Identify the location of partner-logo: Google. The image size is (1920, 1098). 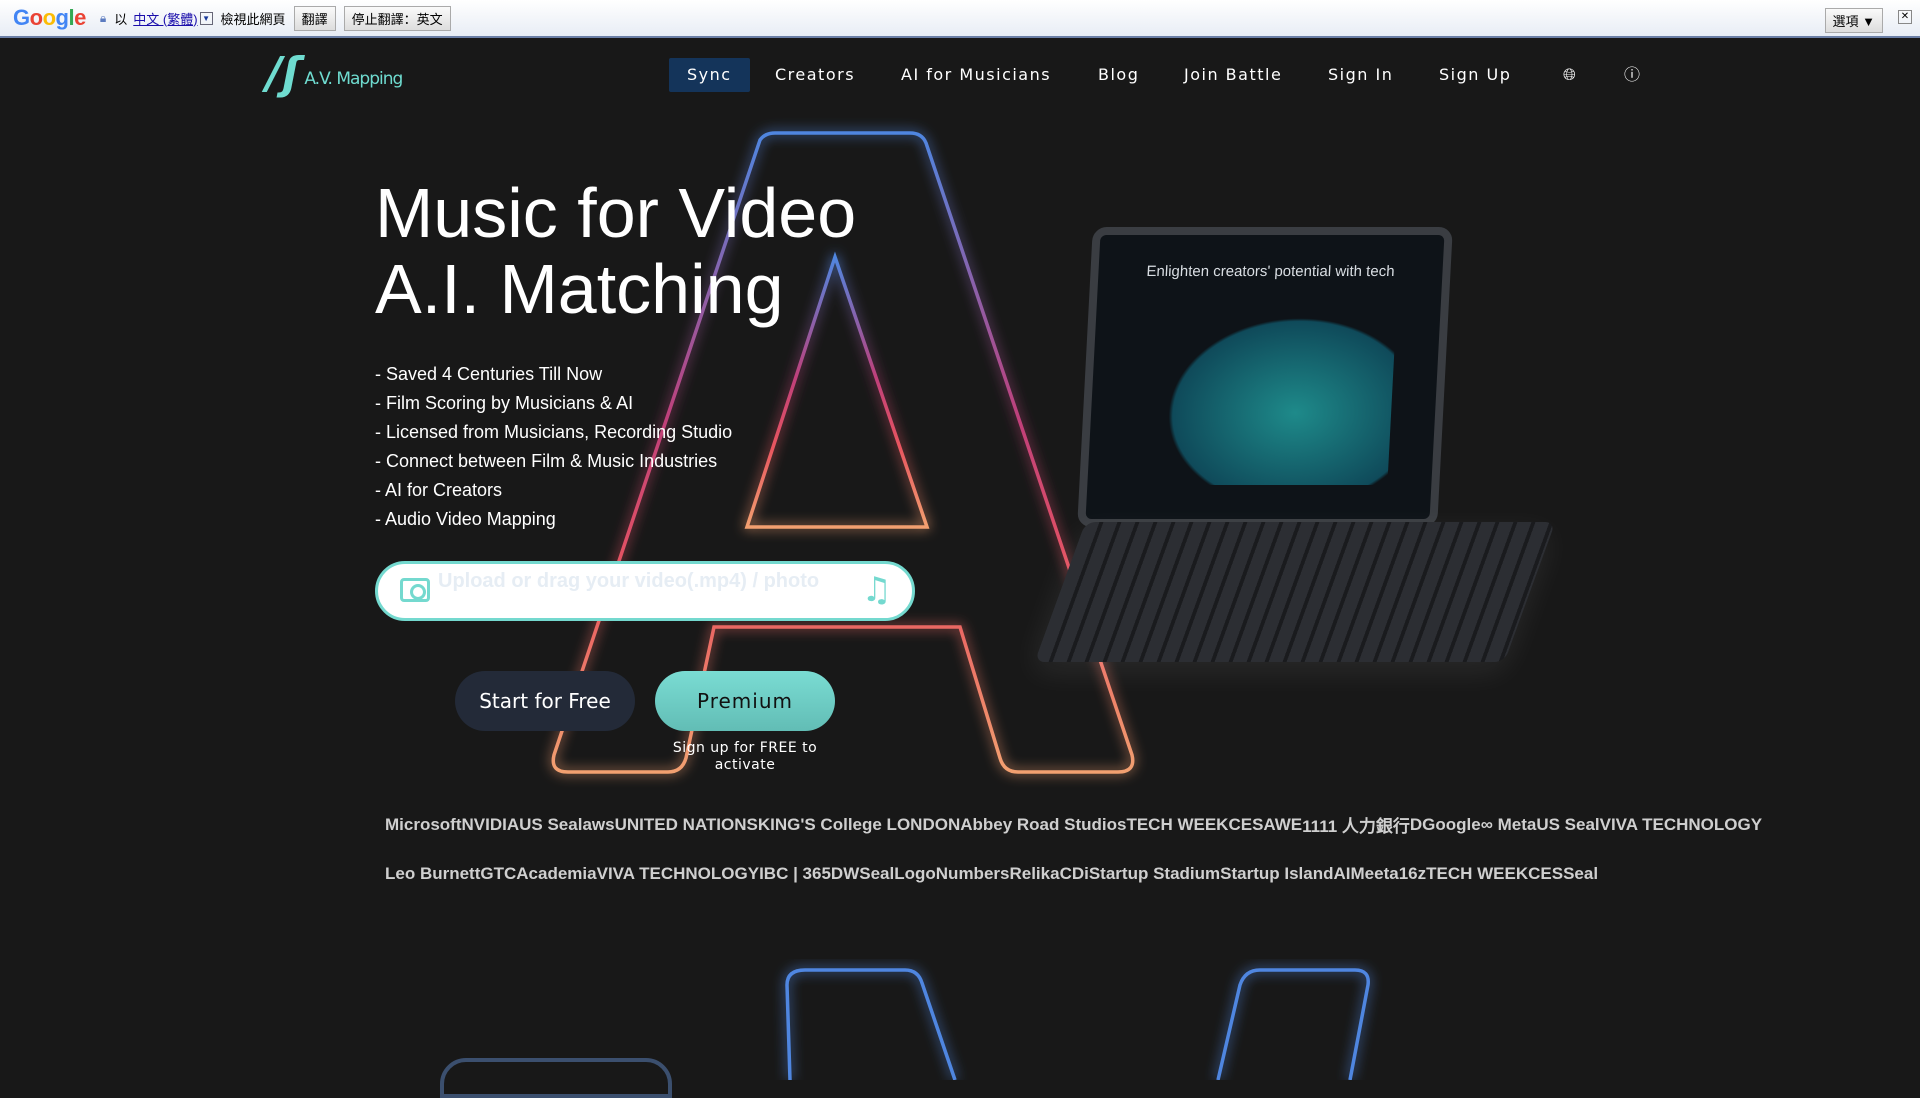
(1451, 824).